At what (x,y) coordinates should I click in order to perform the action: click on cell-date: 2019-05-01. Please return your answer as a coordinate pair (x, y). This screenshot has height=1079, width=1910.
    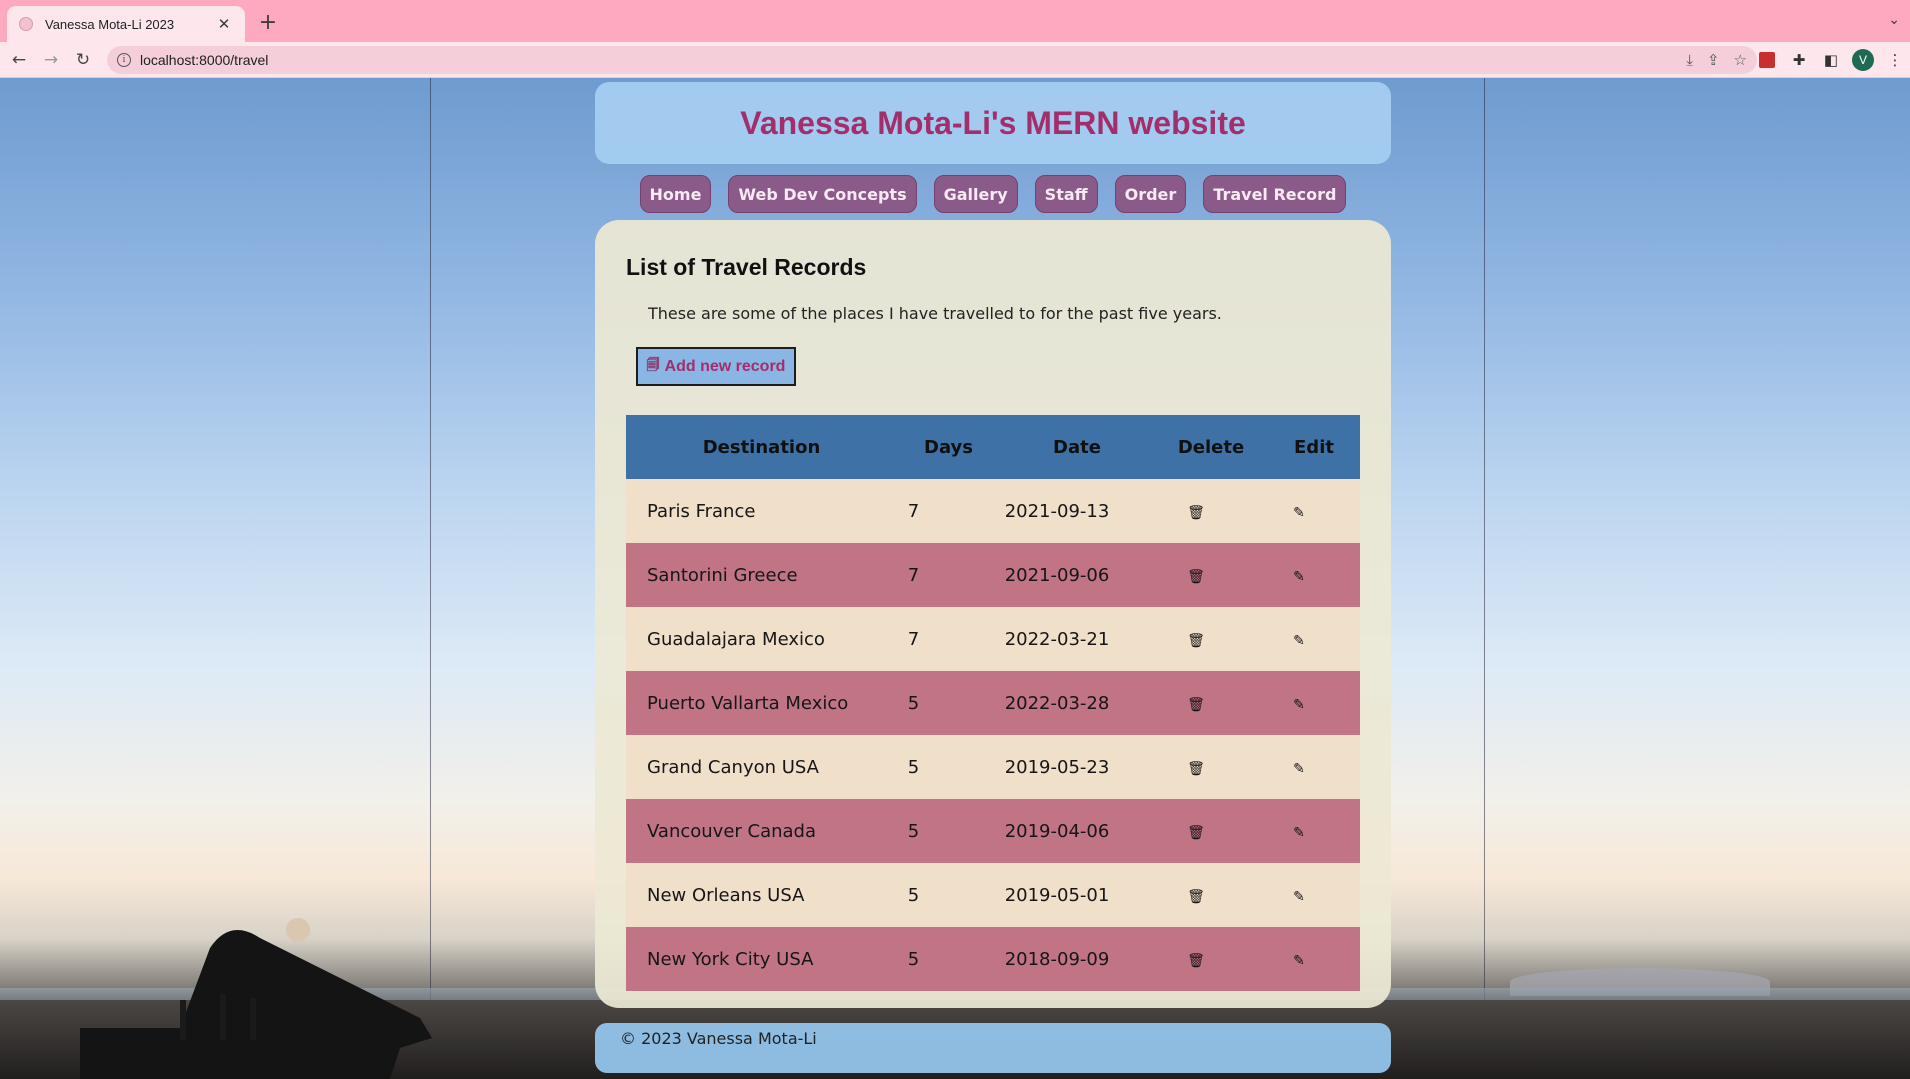
    Looking at the image, I should click on (1077, 895).